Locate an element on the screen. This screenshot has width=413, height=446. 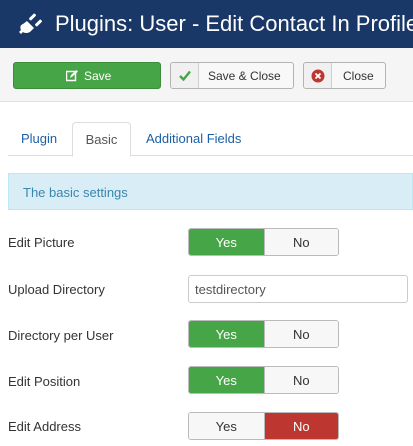
tab-additional-fields: Additional Fields is located at coordinates (193, 139).